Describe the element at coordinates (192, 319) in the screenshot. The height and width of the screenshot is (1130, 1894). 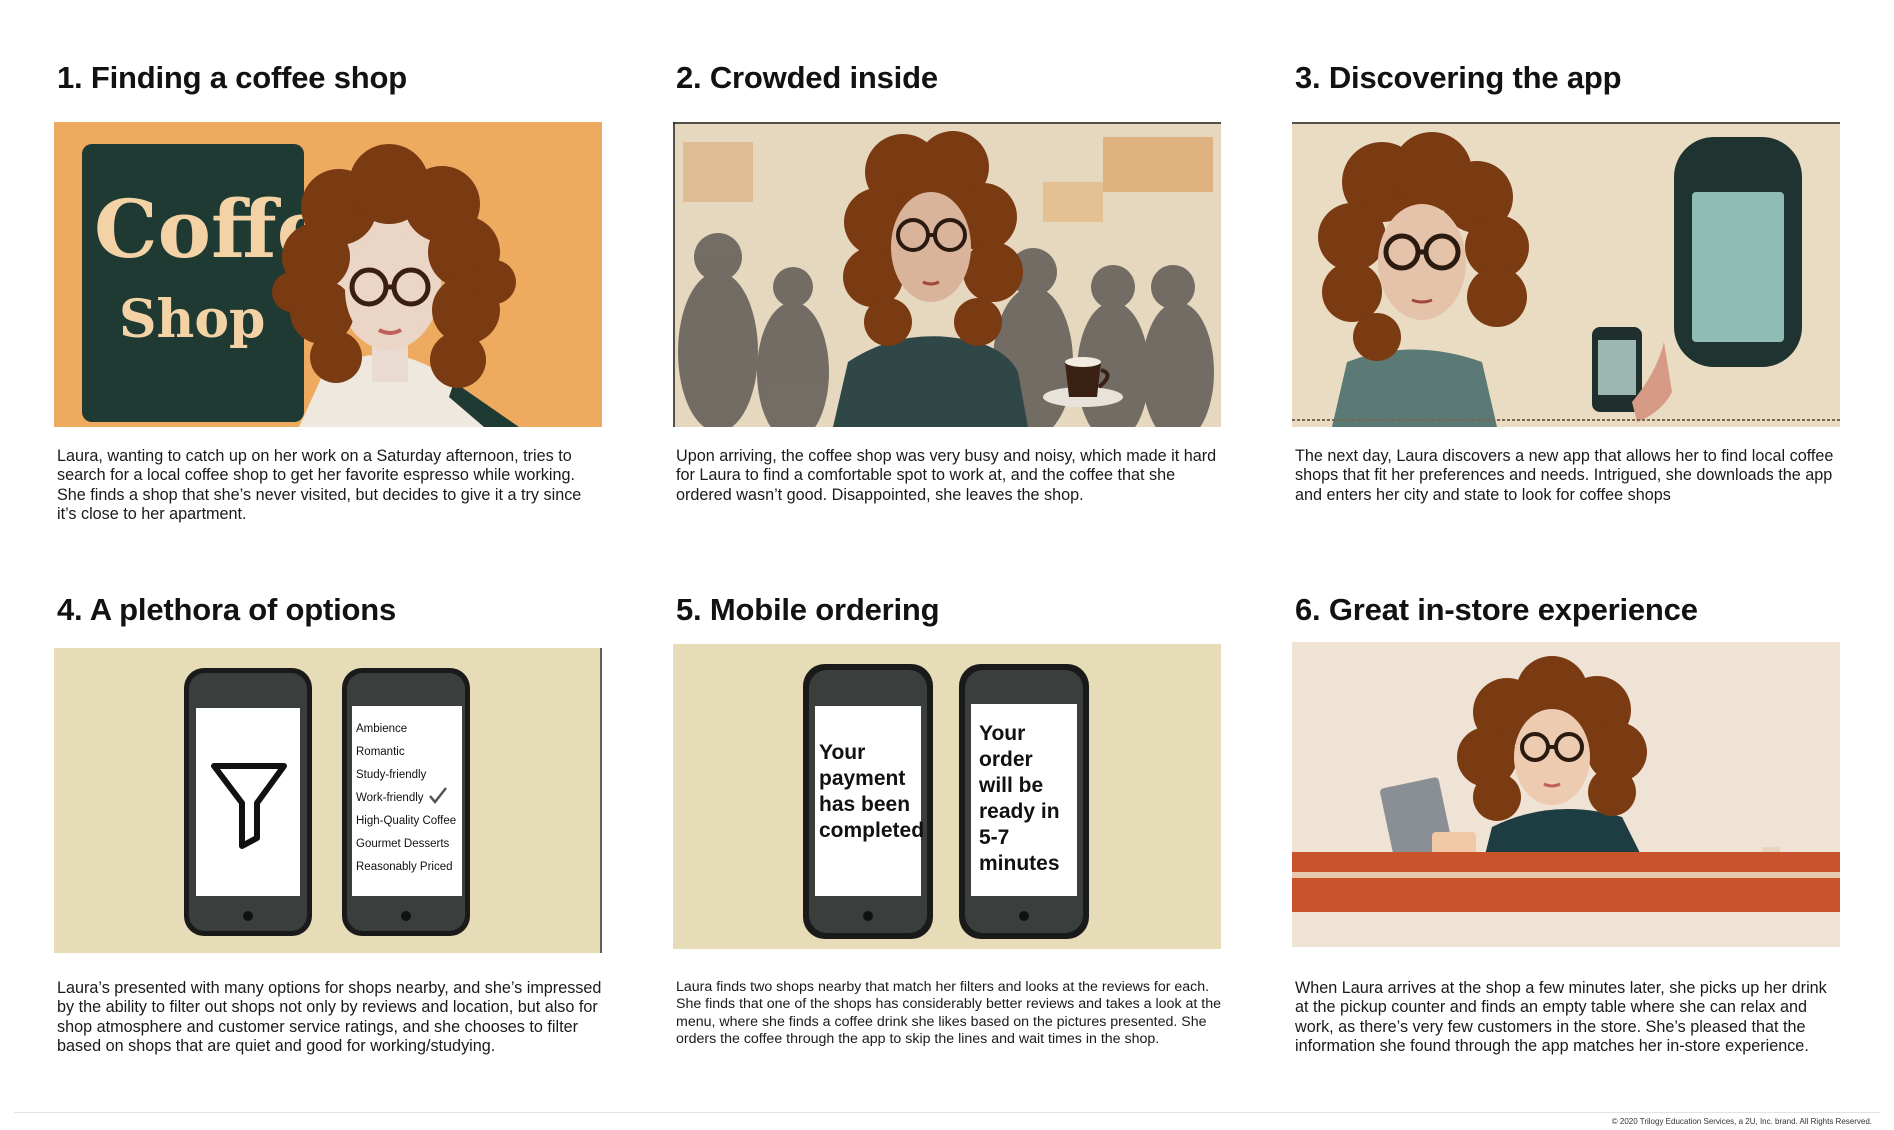
I see `sign-text-shop: Shop` at that location.